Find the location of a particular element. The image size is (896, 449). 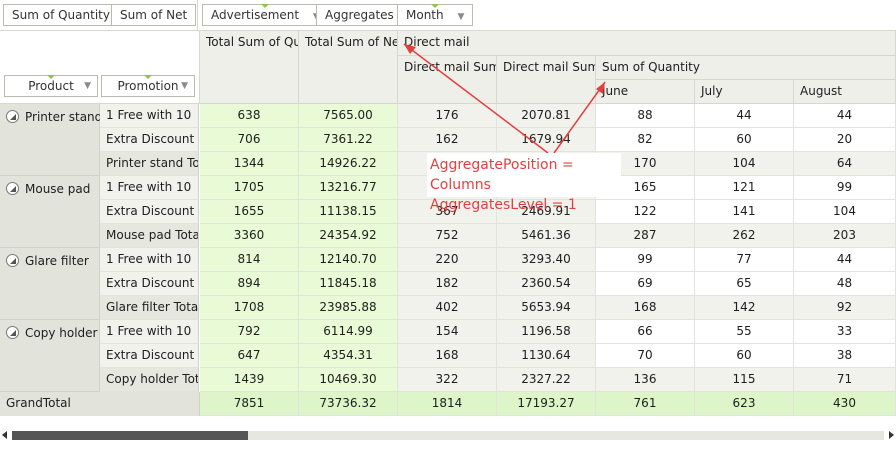

scroll-right-arrow-icon is located at coordinates (891, 435).